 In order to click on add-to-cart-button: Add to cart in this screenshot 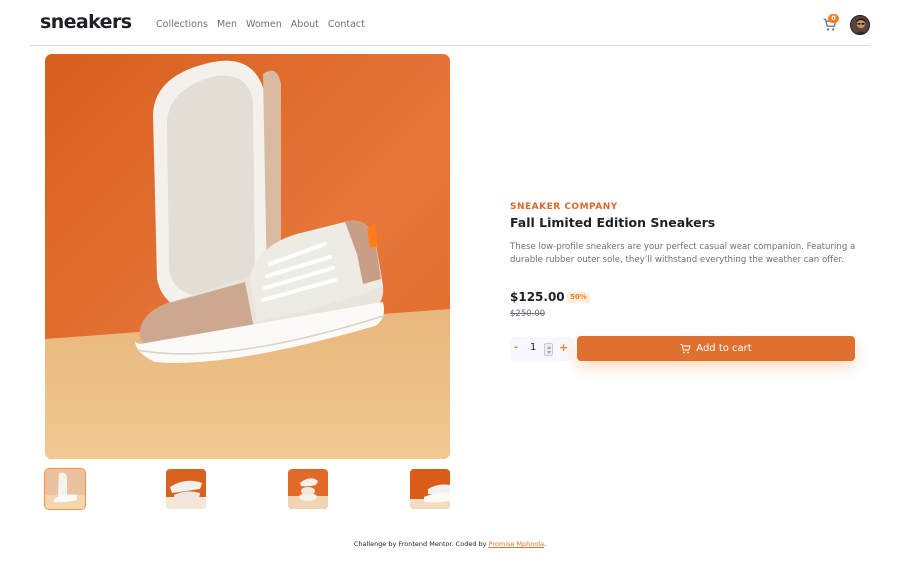, I will do `click(716, 348)`.